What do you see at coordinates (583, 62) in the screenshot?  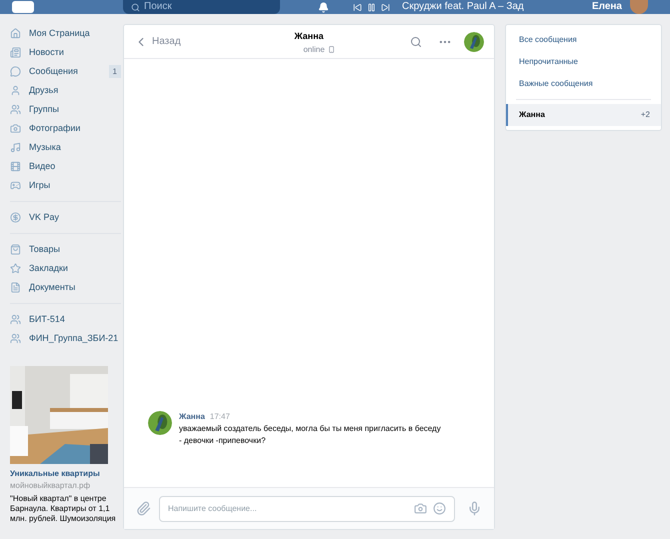 I see `filter-link: Непрочитанные` at bounding box center [583, 62].